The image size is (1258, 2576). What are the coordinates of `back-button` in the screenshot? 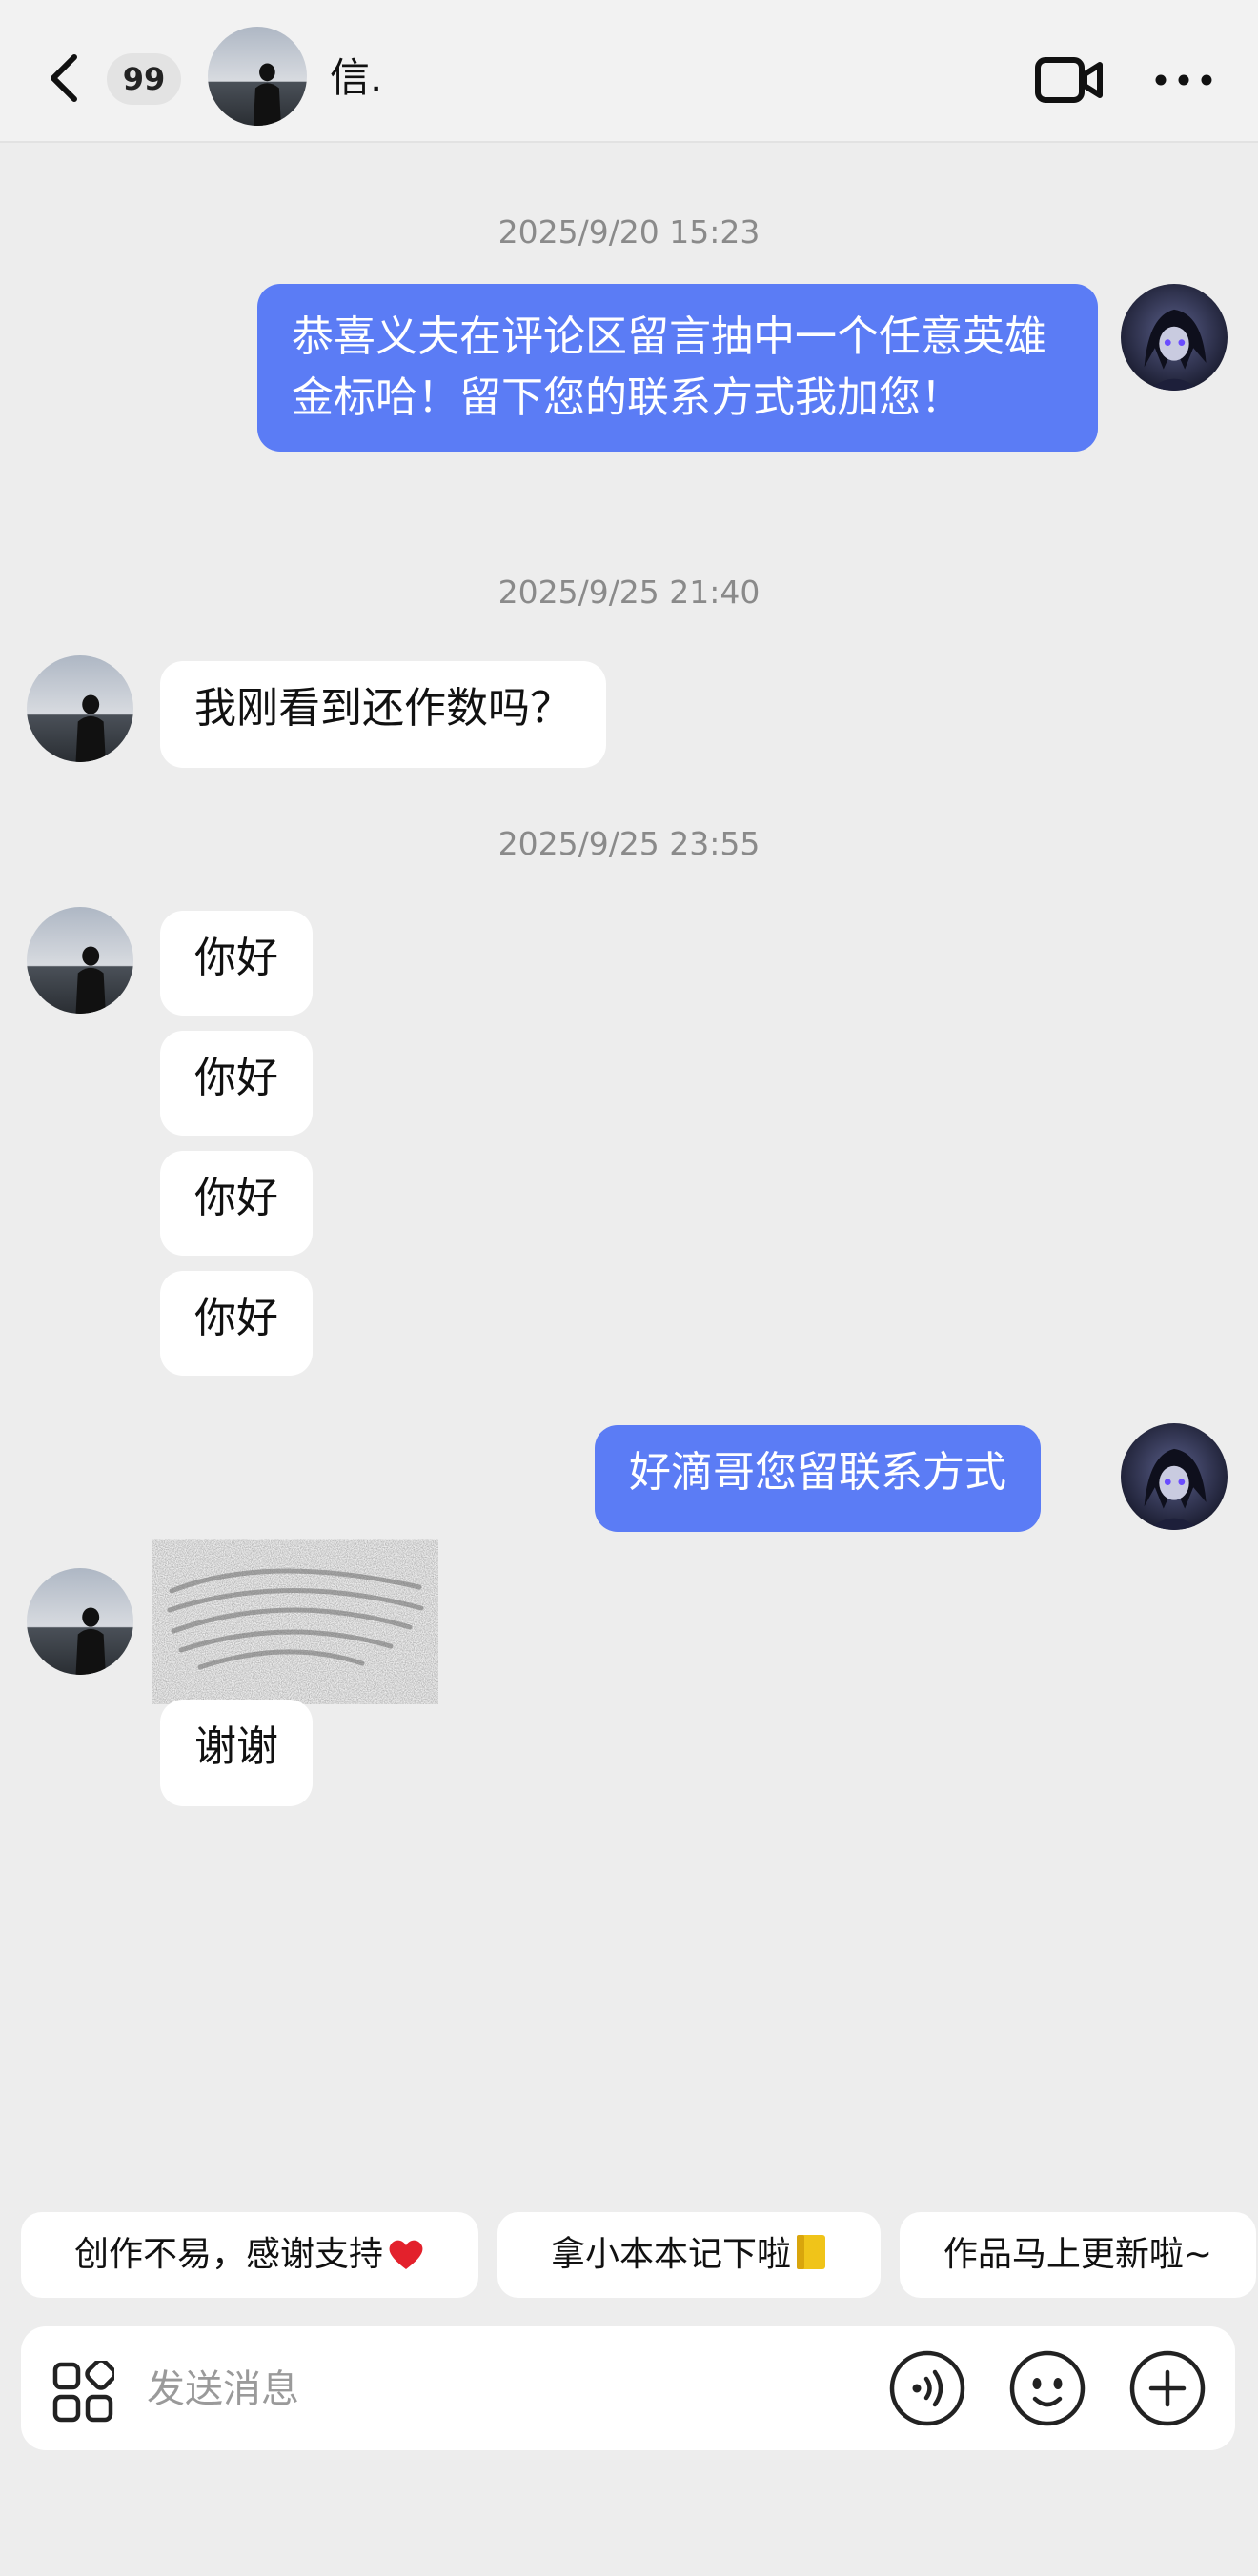 It's located at (63, 78).